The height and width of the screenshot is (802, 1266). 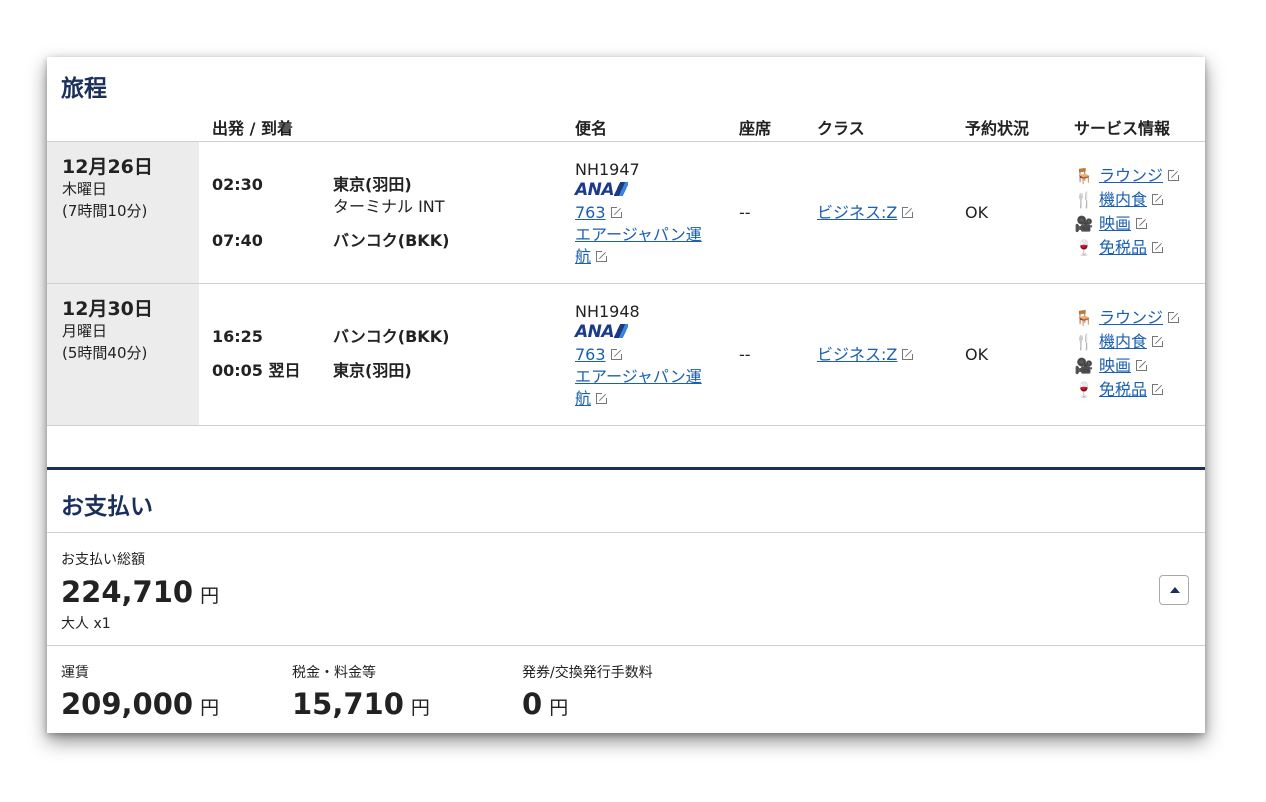 What do you see at coordinates (237, 240) in the screenshot?
I see `arrival-time: 07:40` at bounding box center [237, 240].